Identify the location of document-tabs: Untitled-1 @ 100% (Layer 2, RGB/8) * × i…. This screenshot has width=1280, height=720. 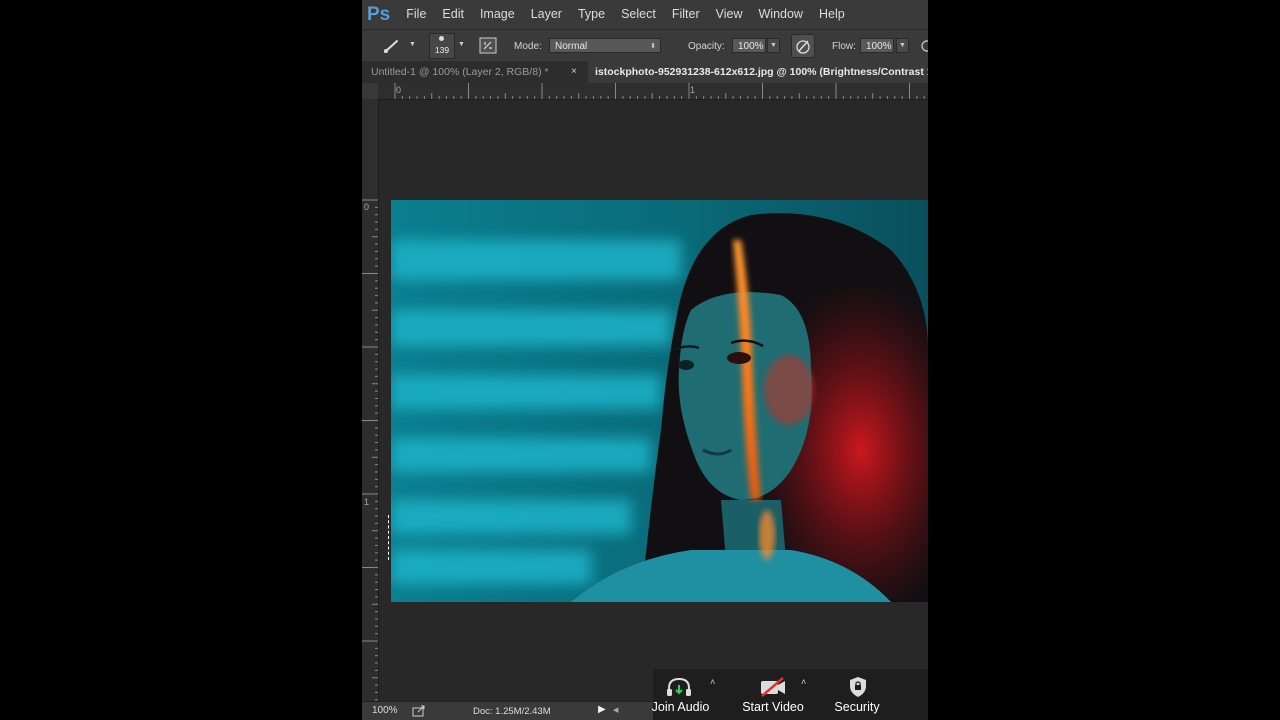
(645, 72).